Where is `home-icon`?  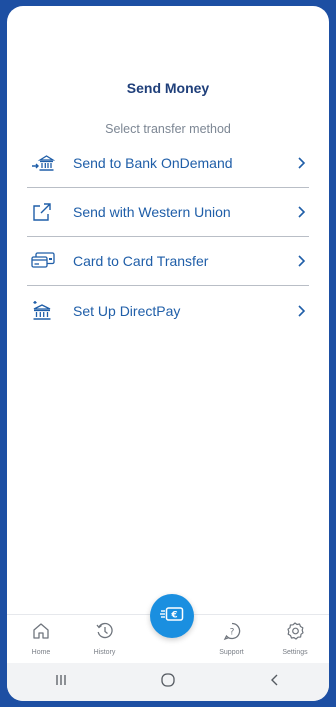 home-icon is located at coordinates (41, 633).